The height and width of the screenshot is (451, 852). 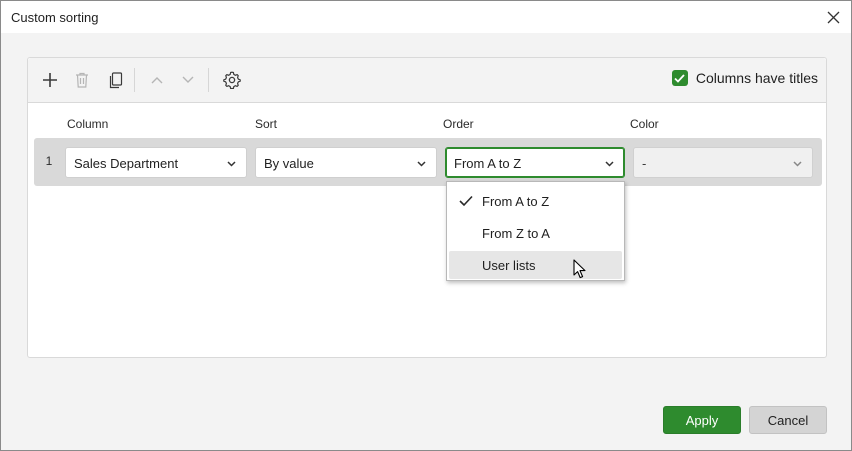 I want to click on column-header-sort: Sort, so click(x=266, y=124).